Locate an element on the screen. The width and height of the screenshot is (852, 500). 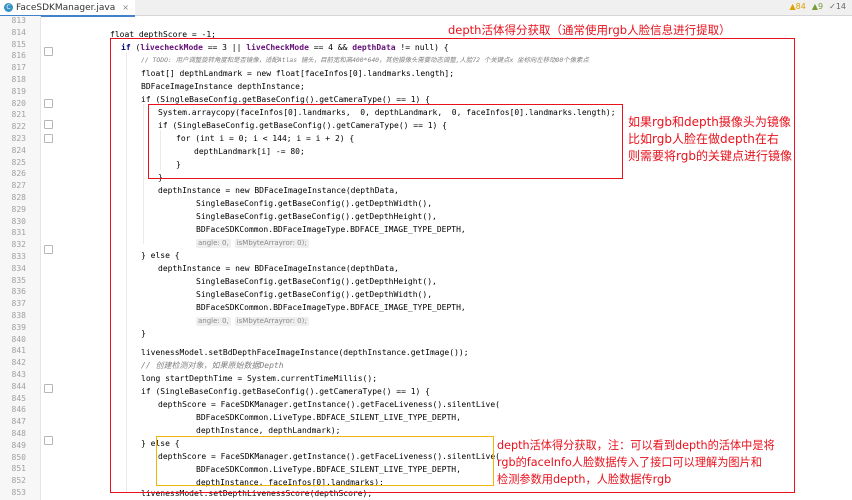
mirror-annotation-box is located at coordinates (385, 141).